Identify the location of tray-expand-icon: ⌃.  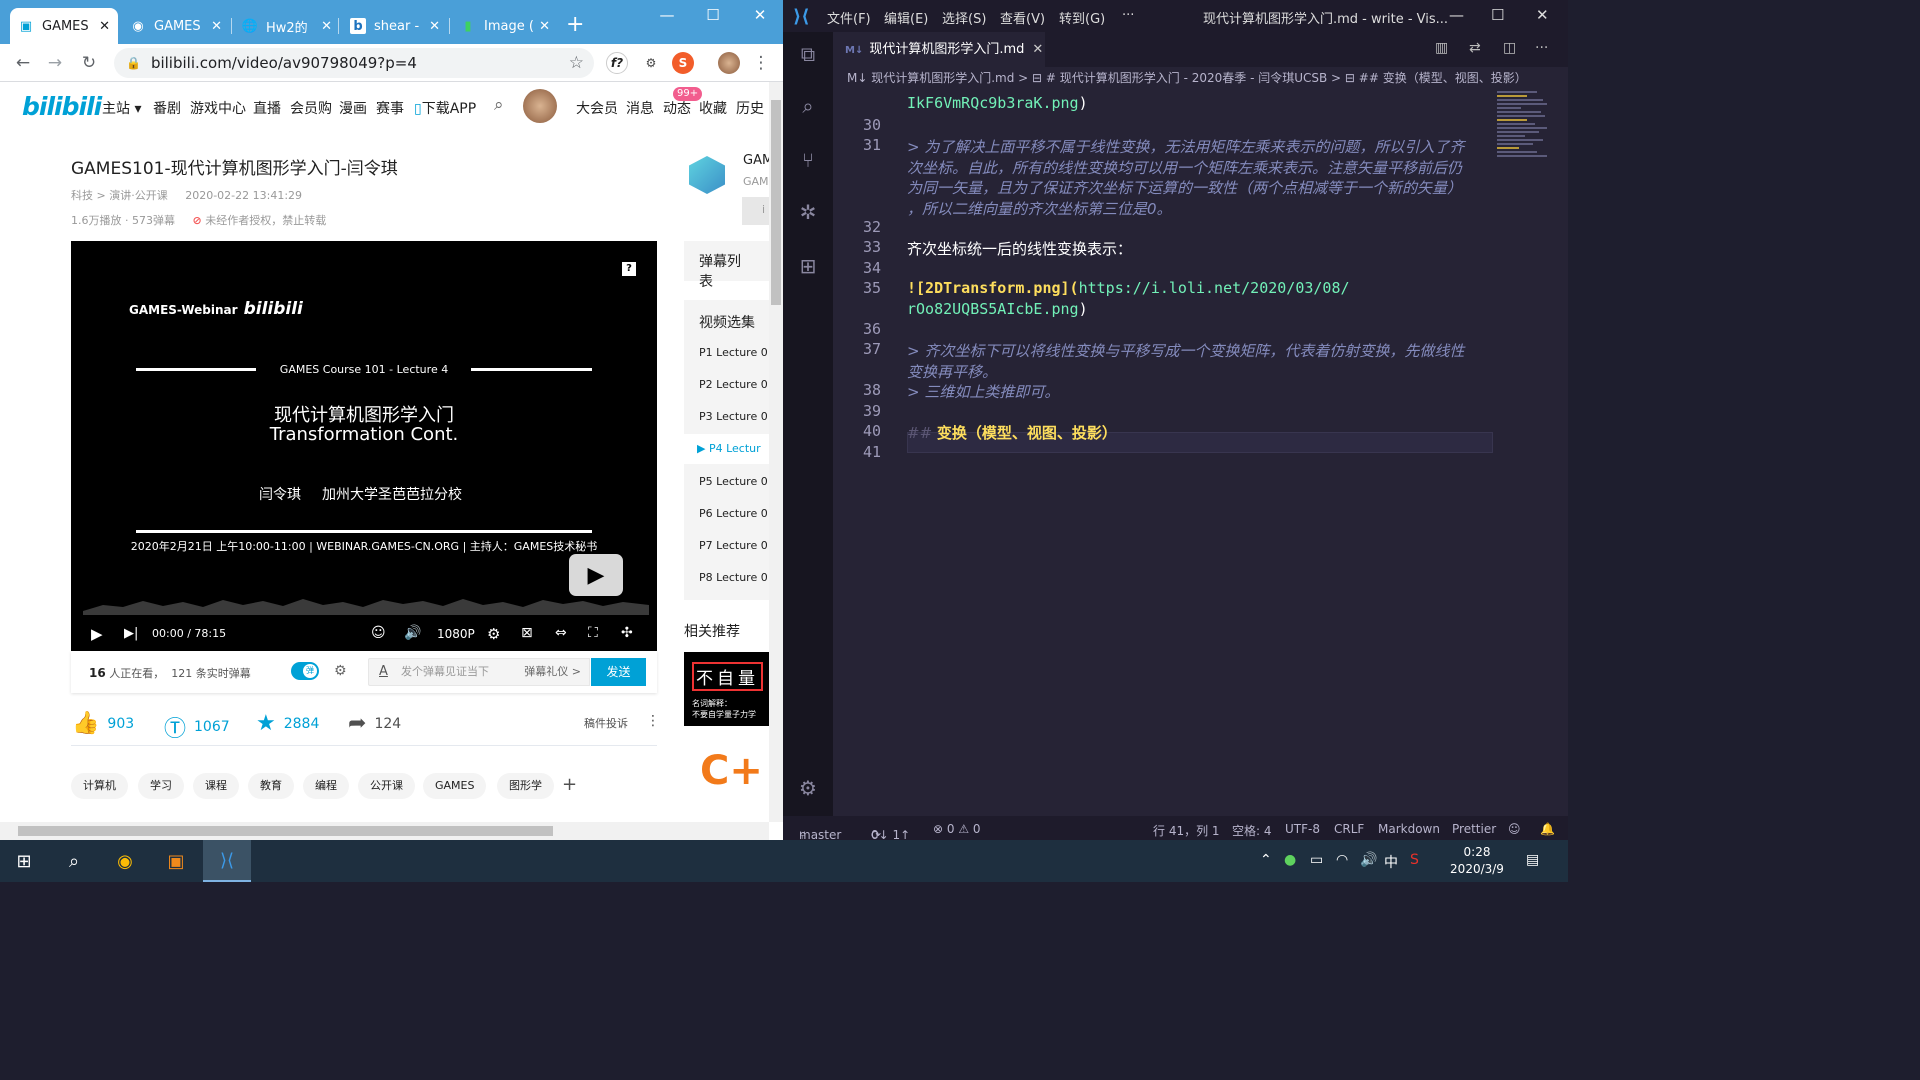
(1266, 860).